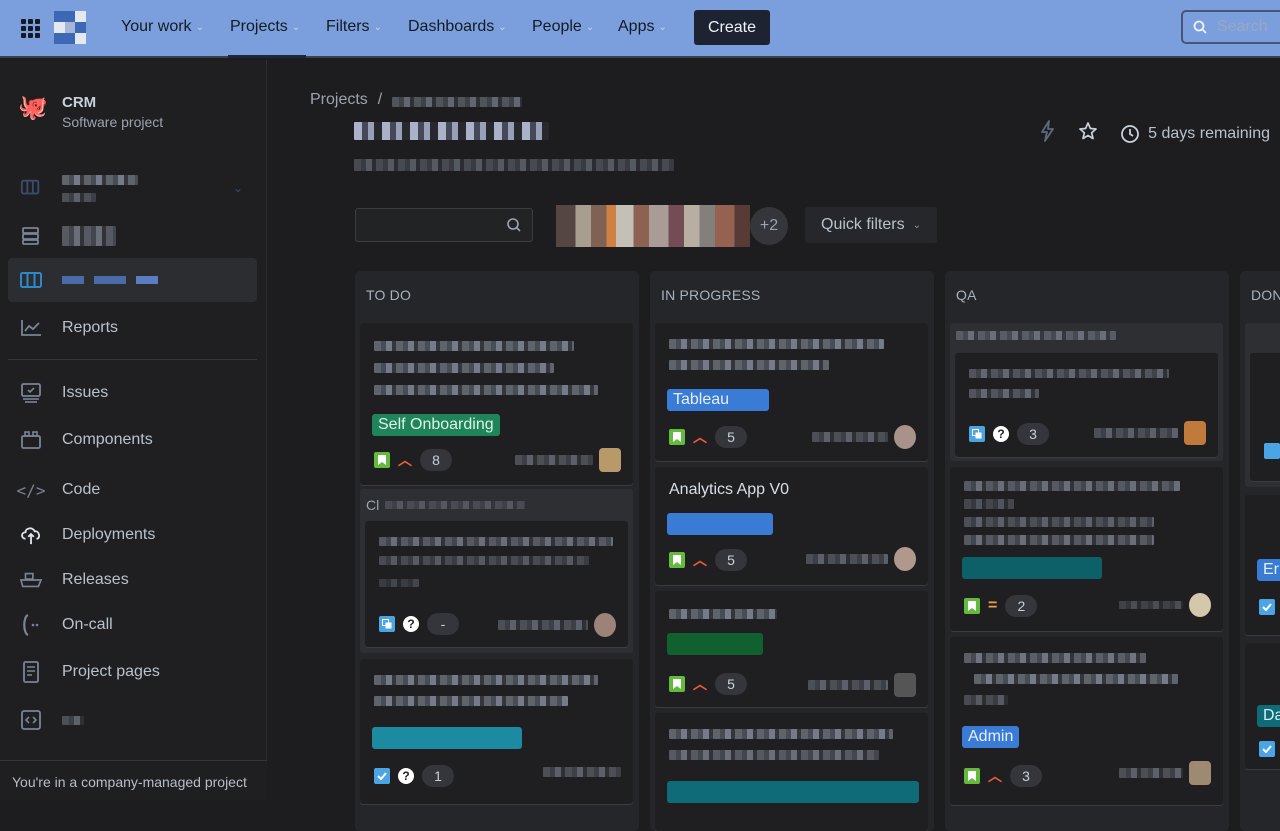 The height and width of the screenshot is (831, 1280). What do you see at coordinates (132, 720) in the screenshot?
I see `sidebar-item-app-redacted` at bounding box center [132, 720].